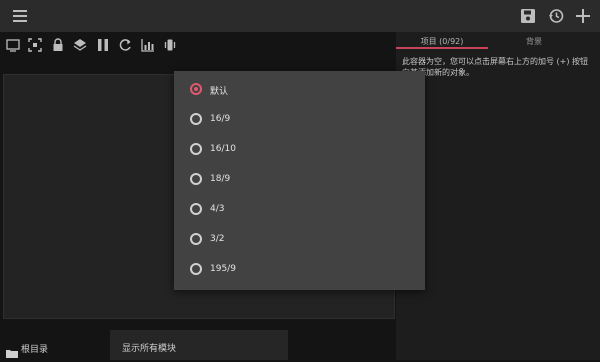 The image size is (600, 362). I want to click on option-3-2: 3/2, so click(299, 241).